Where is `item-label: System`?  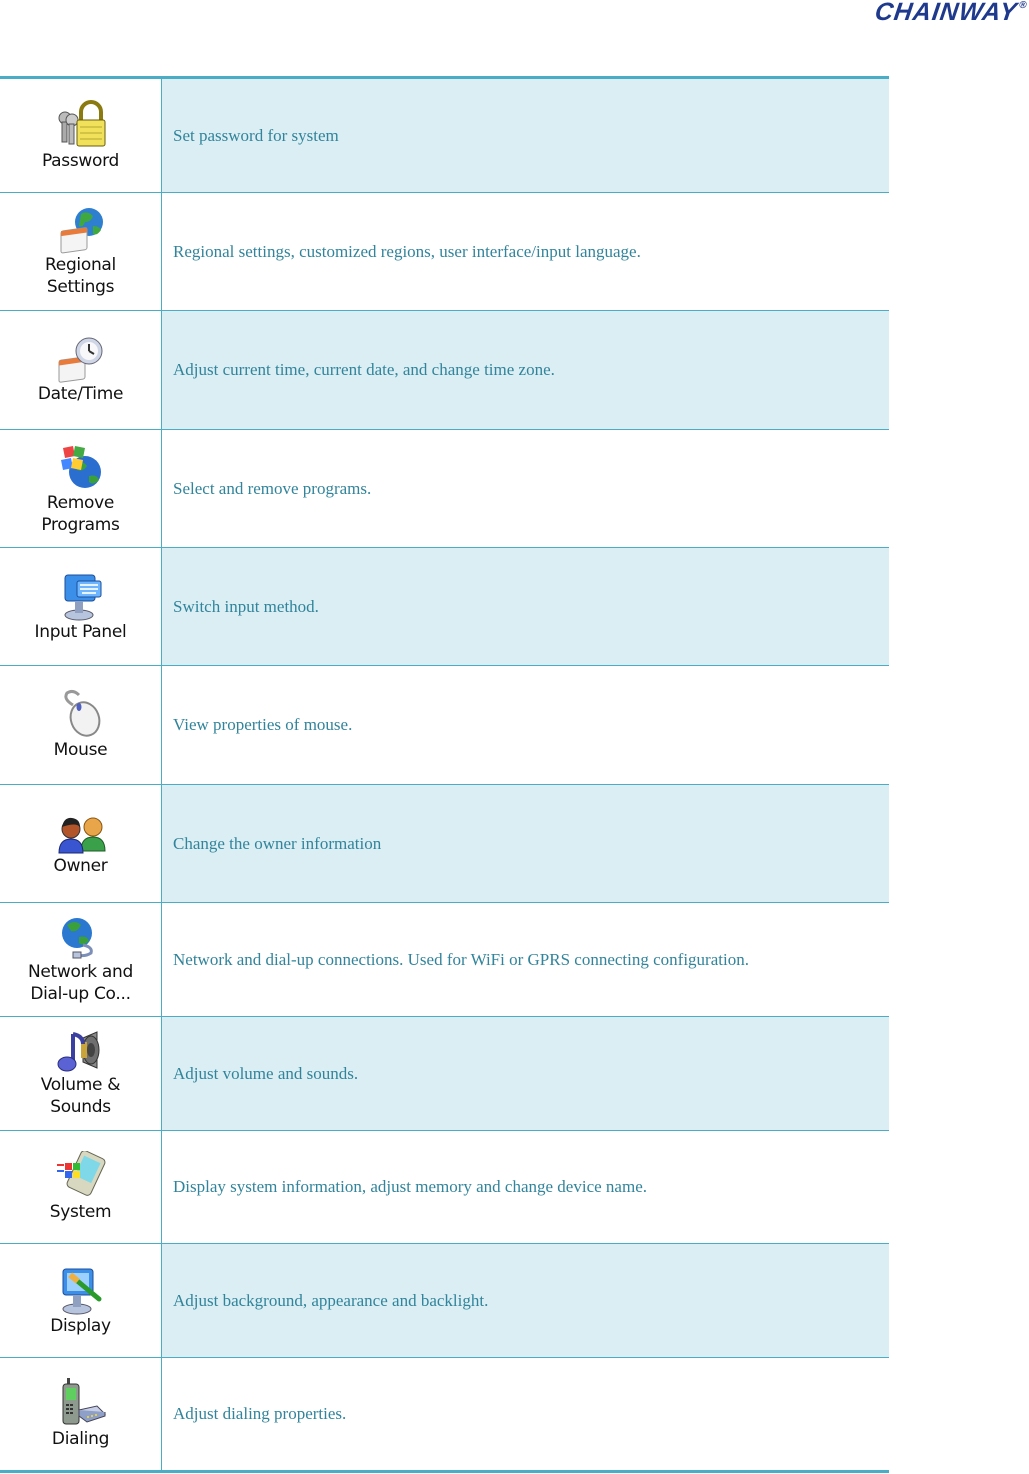
item-label: System is located at coordinates (80, 1212).